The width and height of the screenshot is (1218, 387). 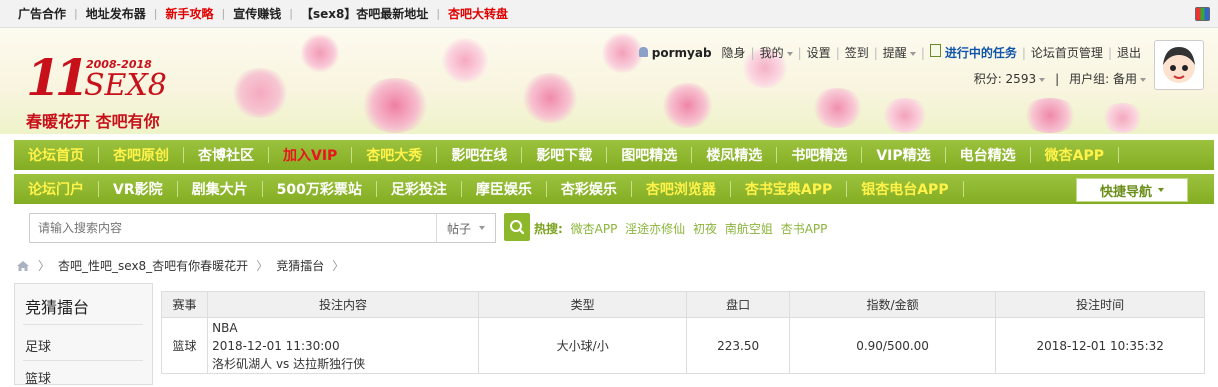 What do you see at coordinates (643, 51) in the screenshot?
I see `user-icon` at bounding box center [643, 51].